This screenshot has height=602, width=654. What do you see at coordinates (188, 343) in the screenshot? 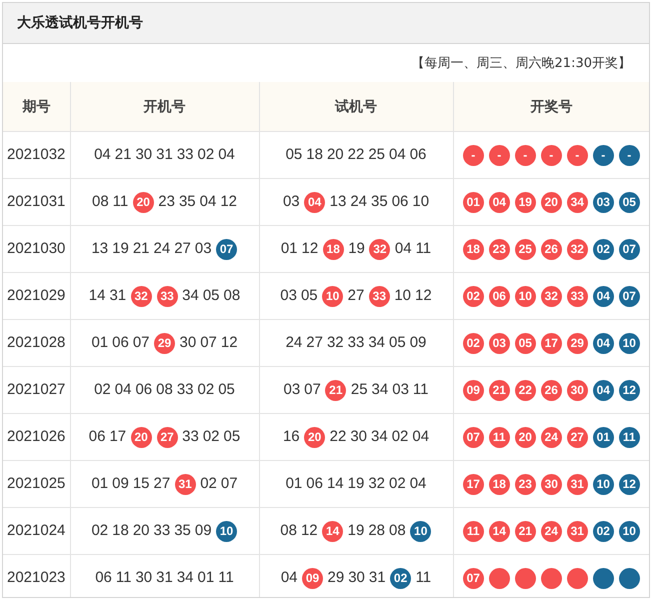
I see `number: 30` at bounding box center [188, 343].